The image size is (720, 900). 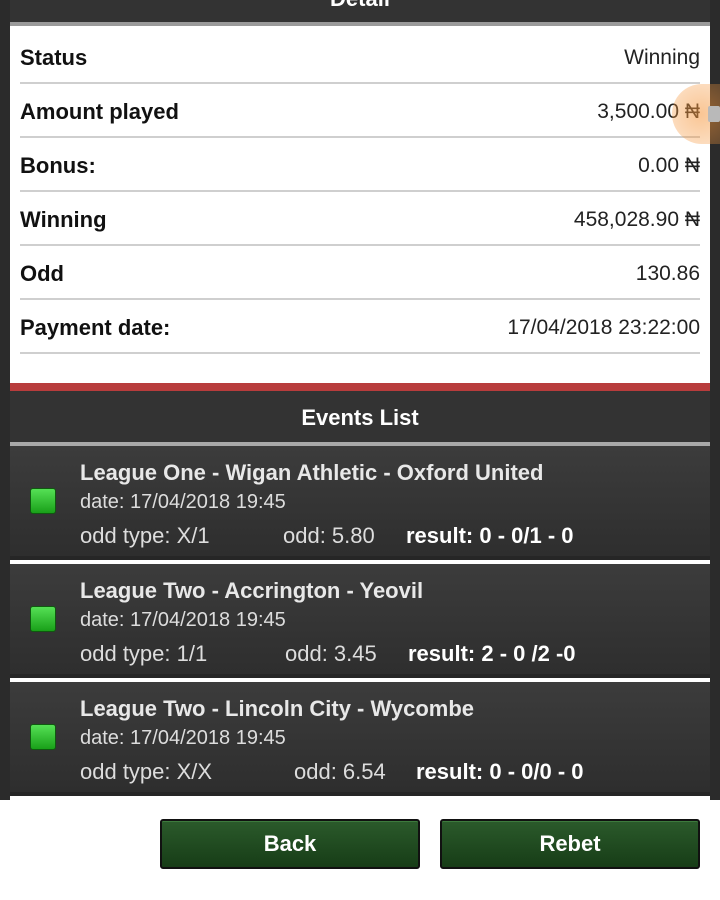 What do you see at coordinates (290, 844) in the screenshot?
I see `back-button: Back` at bounding box center [290, 844].